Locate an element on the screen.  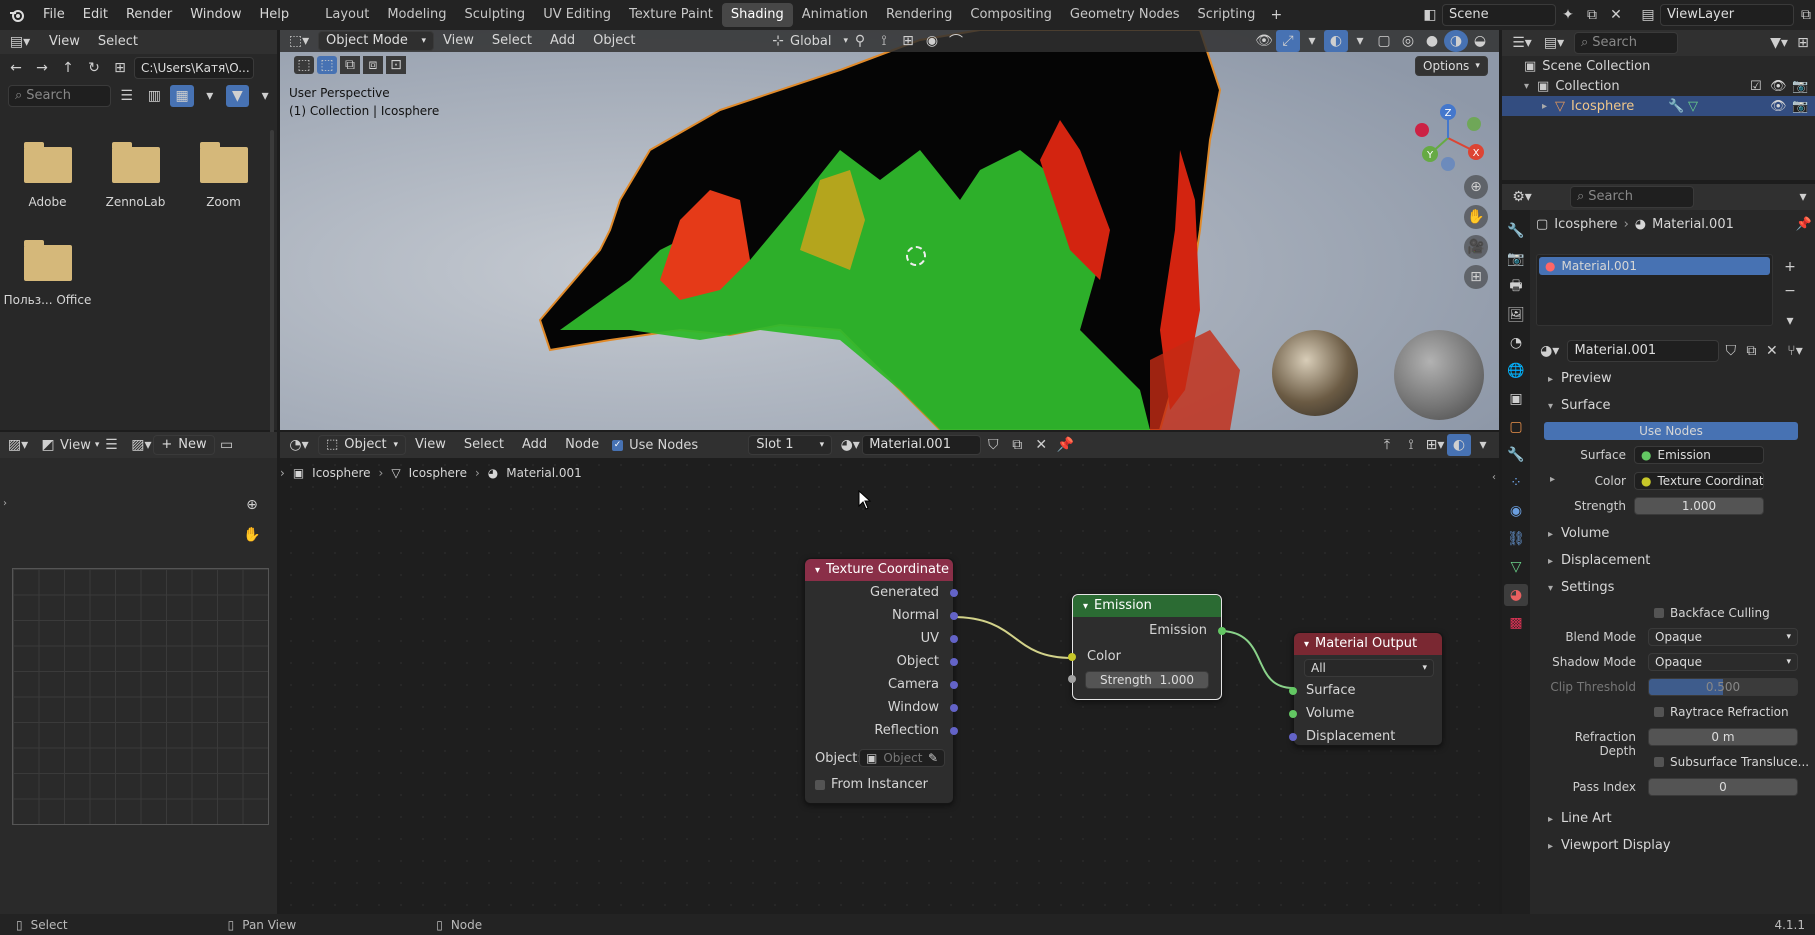
material-tab-icon: ◕ is located at coordinates (1516, 595).